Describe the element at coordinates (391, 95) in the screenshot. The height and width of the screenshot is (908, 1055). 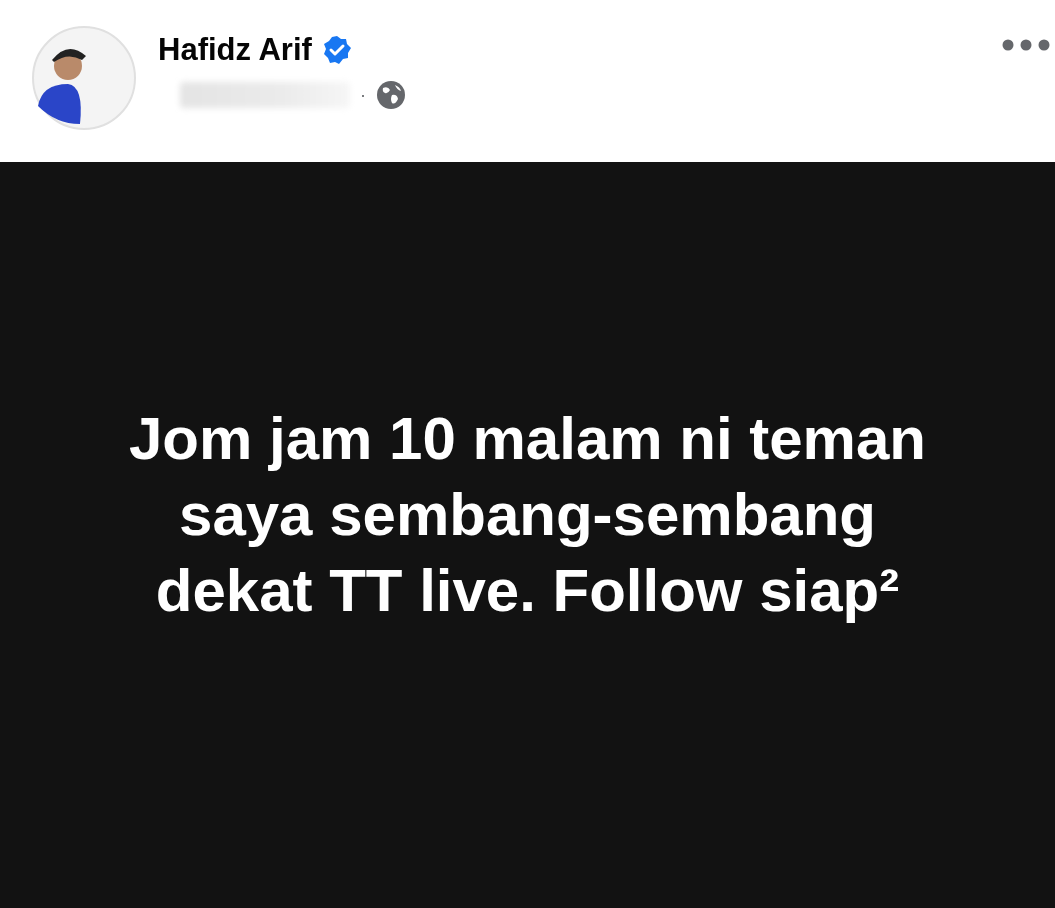
I see `globe-icon` at that location.